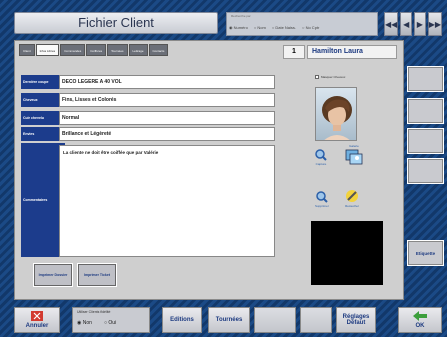 The width and height of the screenshot is (447, 337). Describe the element at coordinates (116, 23) in the screenshot. I see `window-title: Fichier Client` at that location.